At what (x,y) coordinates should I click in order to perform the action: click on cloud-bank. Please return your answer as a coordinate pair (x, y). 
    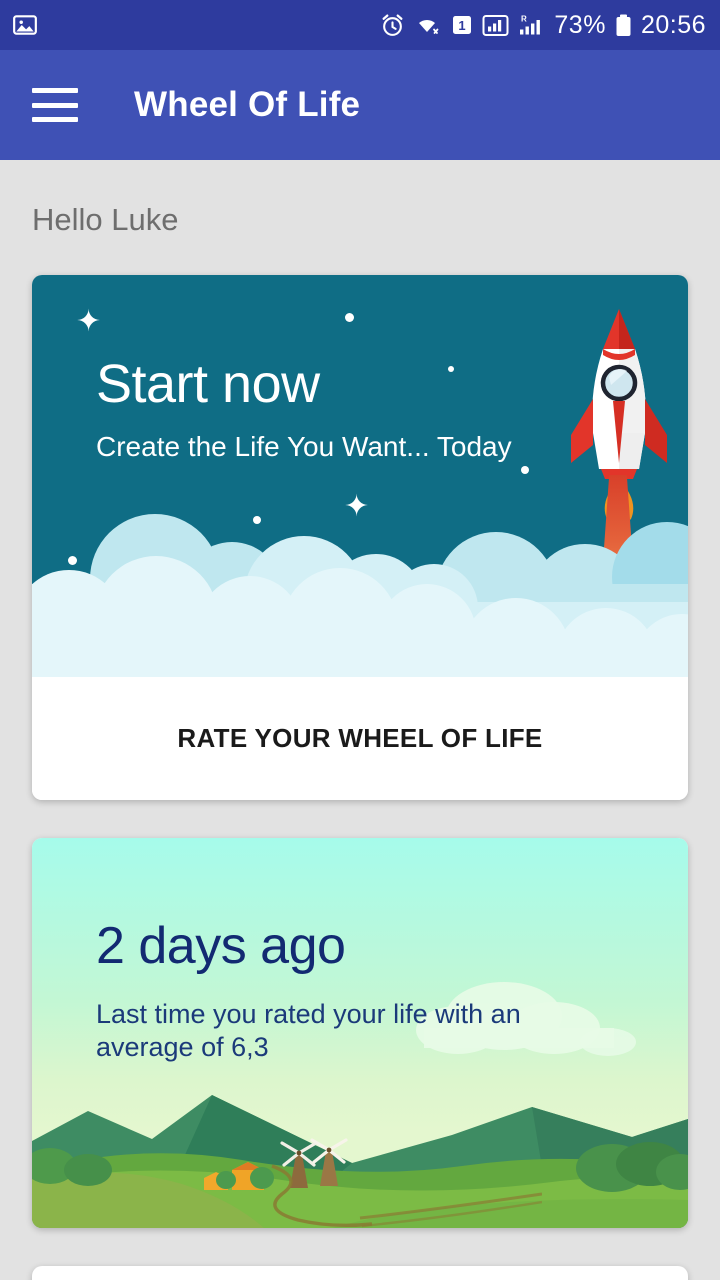
    Looking at the image, I should click on (360, 606).